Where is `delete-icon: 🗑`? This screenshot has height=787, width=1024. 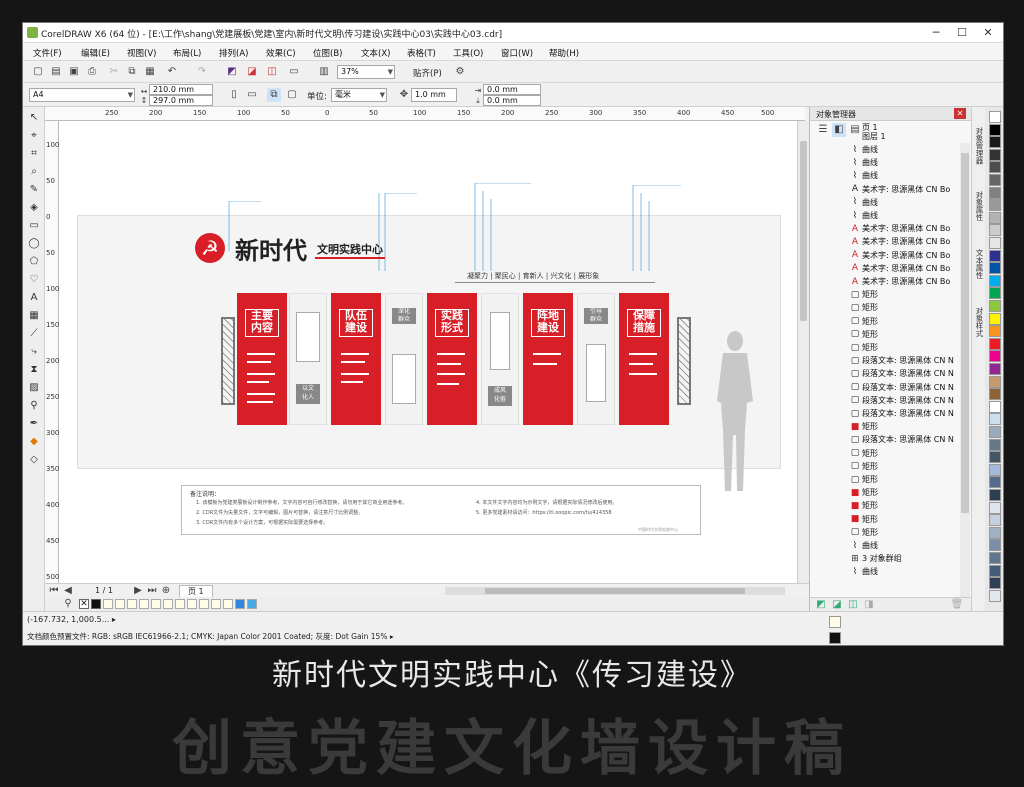 delete-icon: 🗑 is located at coordinates (957, 605).